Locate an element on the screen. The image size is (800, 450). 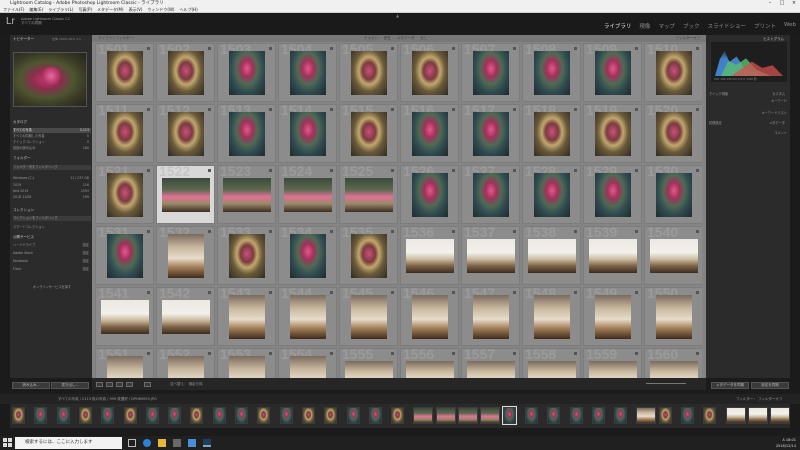
grid-cell: 1552 is located at coordinates (185, 363).